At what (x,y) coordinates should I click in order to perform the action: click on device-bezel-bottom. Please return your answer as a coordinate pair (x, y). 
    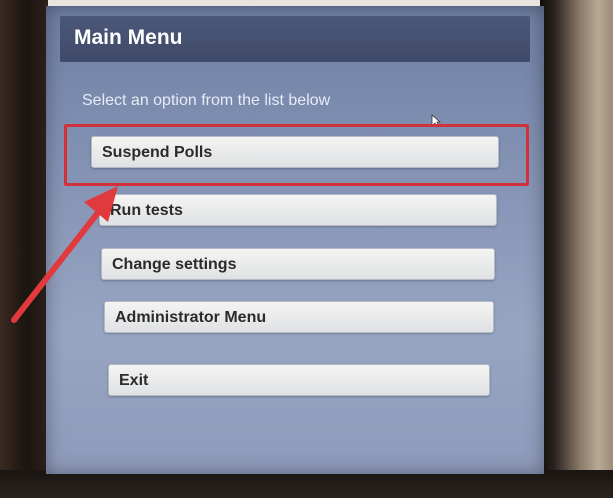
    Looking at the image, I should click on (306, 484).